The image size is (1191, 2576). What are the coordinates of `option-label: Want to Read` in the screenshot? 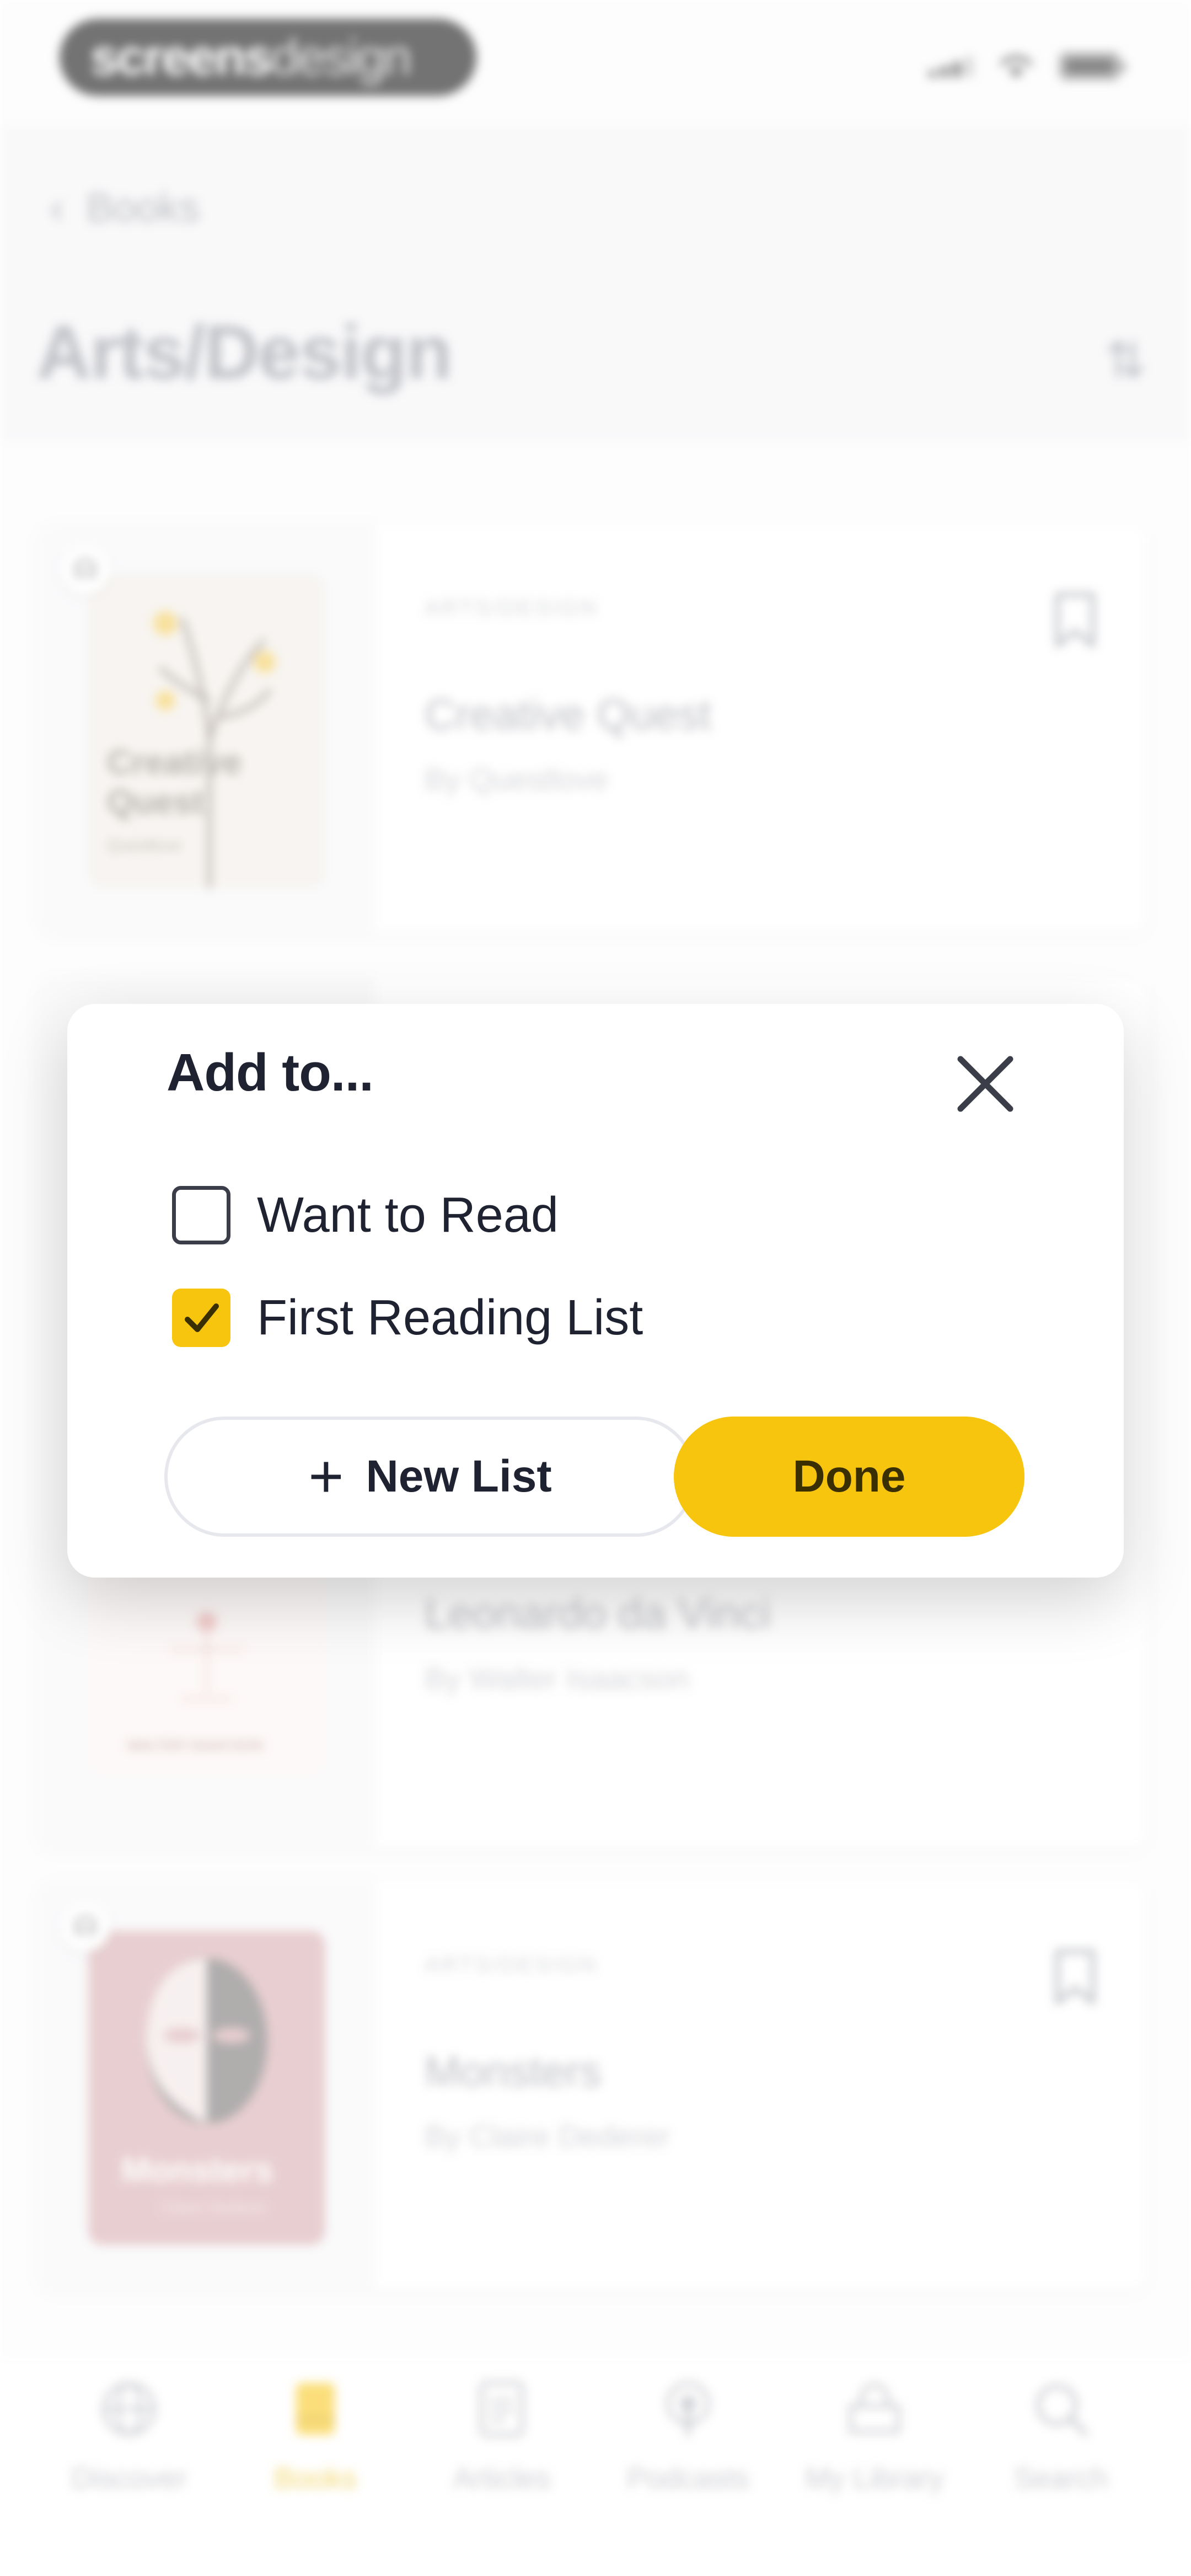 It's located at (408, 1215).